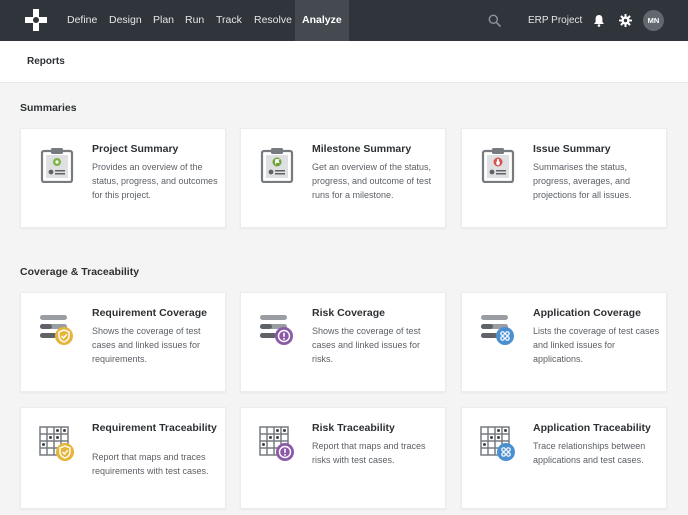  I want to click on nav-resolve: Resolve, so click(273, 20).